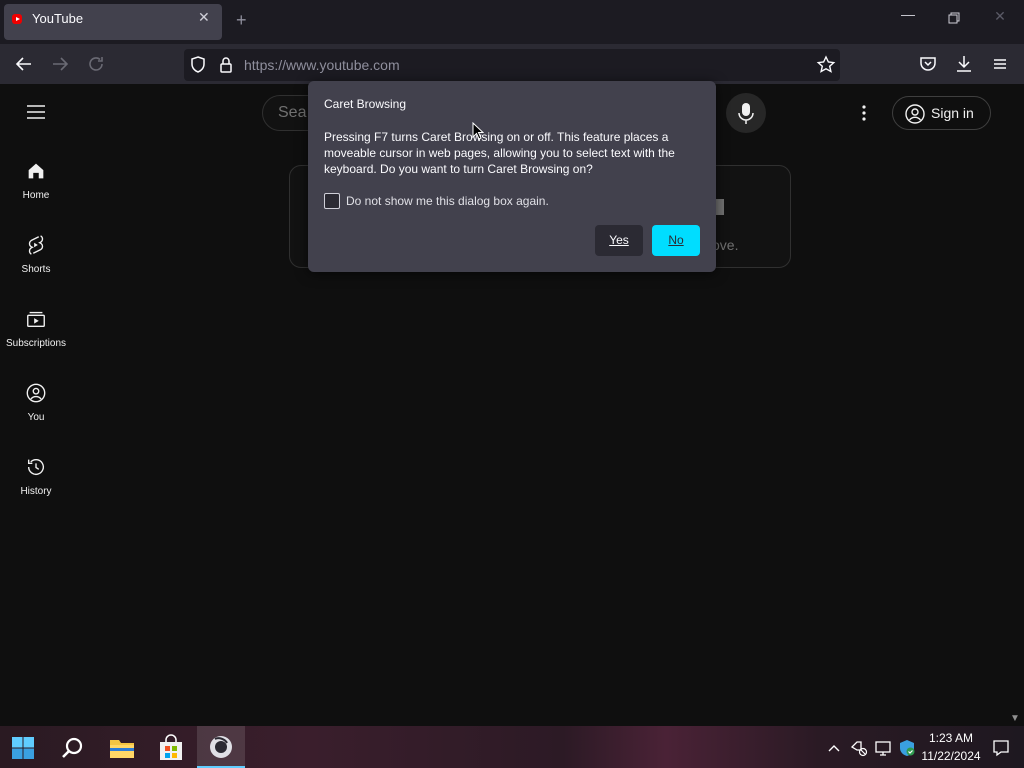 This screenshot has height=768, width=1024. I want to click on shorts-icon, so click(36, 245).